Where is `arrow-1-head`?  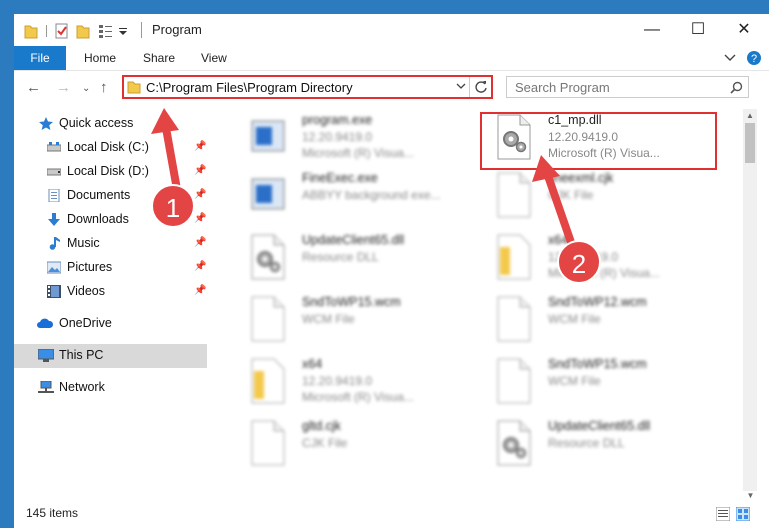 arrow-1-head is located at coordinates (165, 121).